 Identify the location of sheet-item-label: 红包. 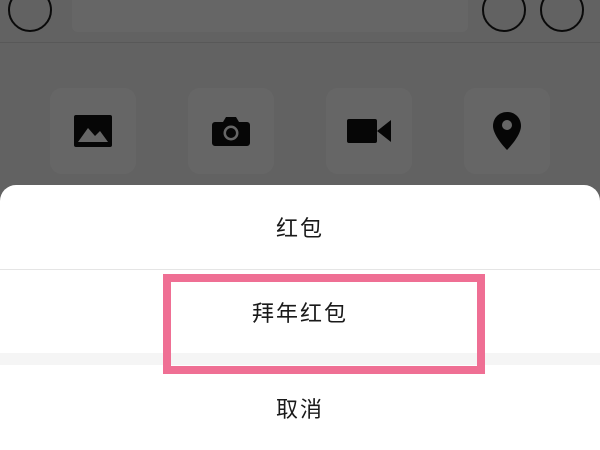
(299, 229).